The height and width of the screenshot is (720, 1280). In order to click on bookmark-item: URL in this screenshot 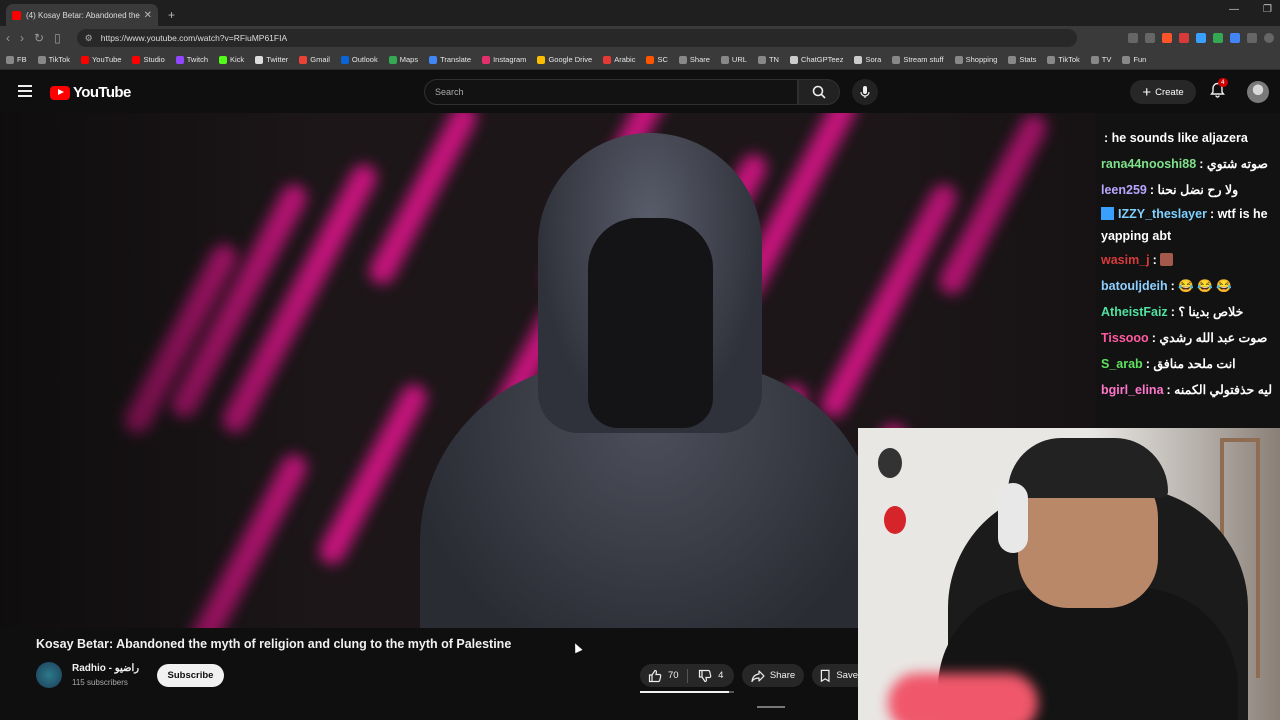, I will do `click(733, 59)`.